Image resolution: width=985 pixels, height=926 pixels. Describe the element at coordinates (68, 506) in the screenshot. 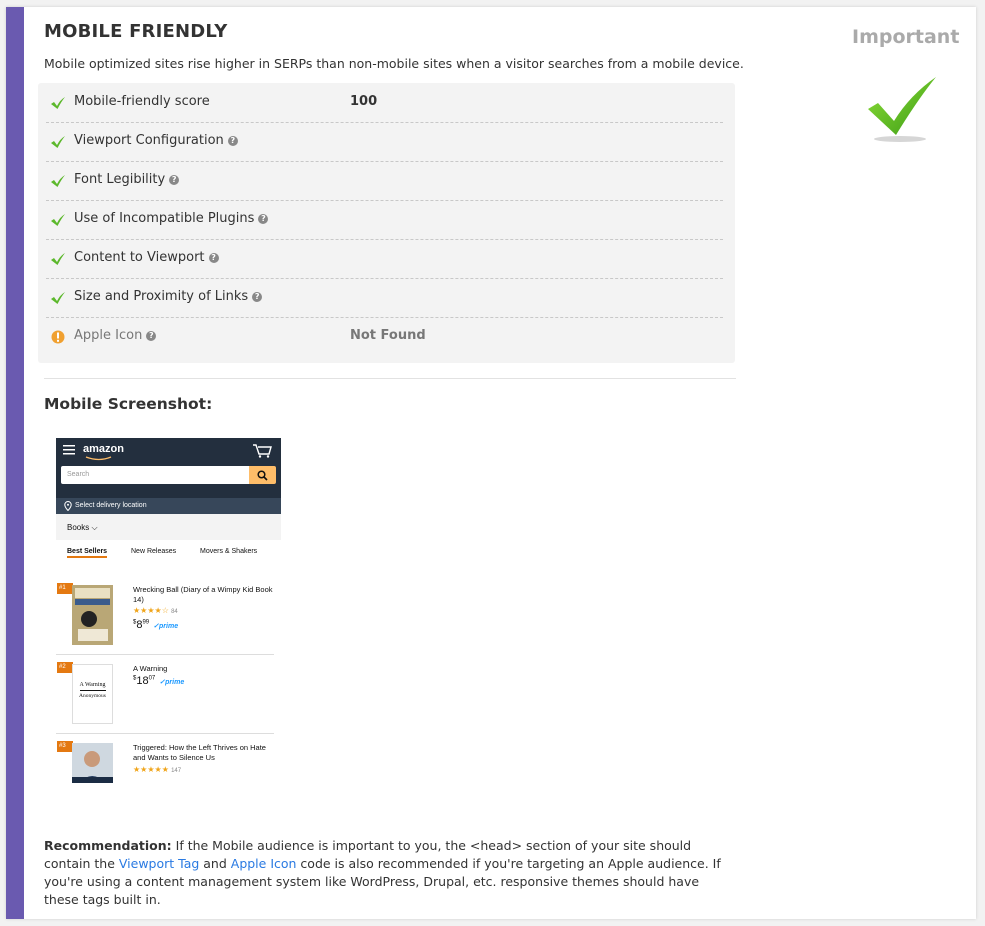

I see `location-pin-icon` at that location.